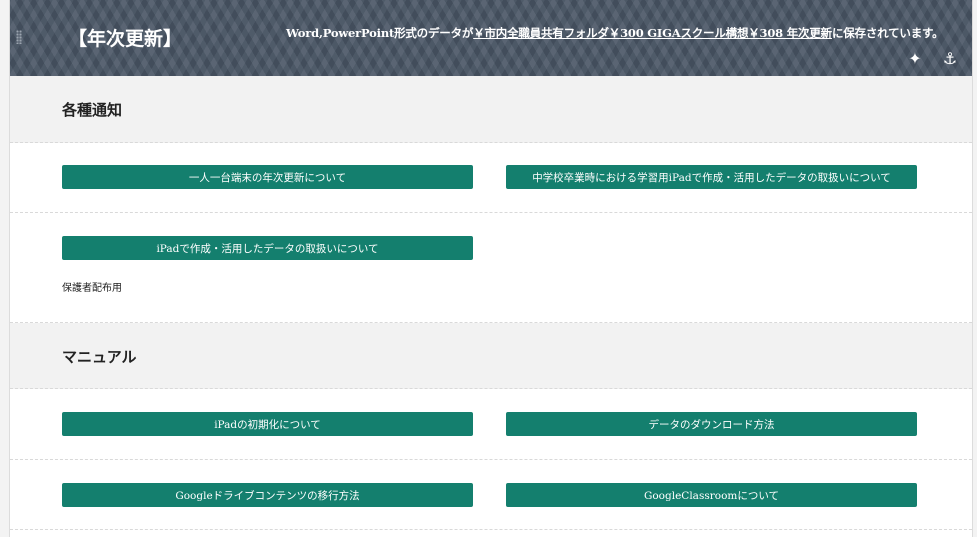  What do you see at coordinates (711, 177) in the screenshot?
I see `graduation-data-notice-button: 中学校卒業時における学習用iPadで作成・活用したデータの取扱いについて` at bounding box center [711, 177].